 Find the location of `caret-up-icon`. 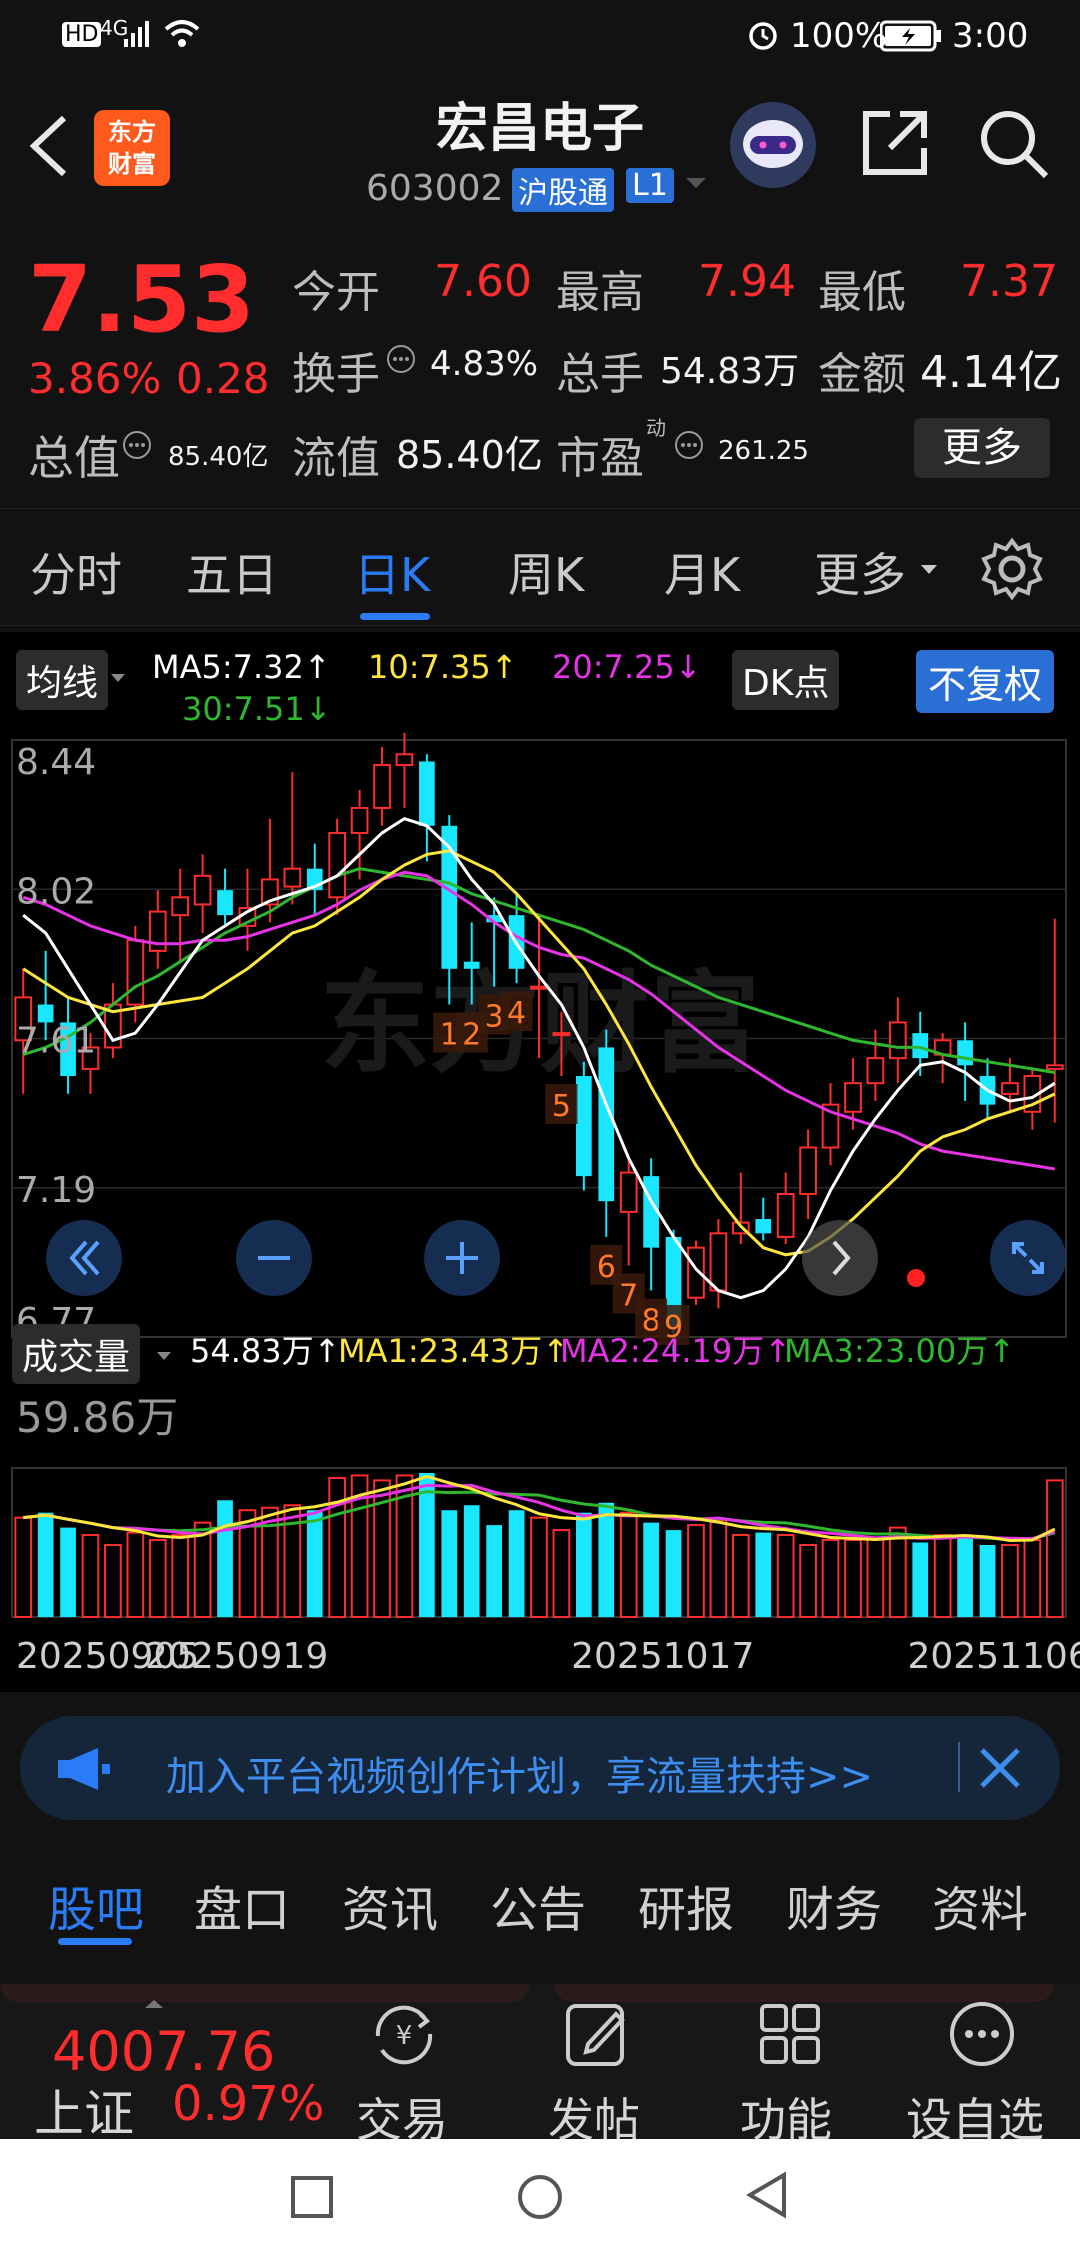

caret-up-icon is located at coordinates (154, 2003).